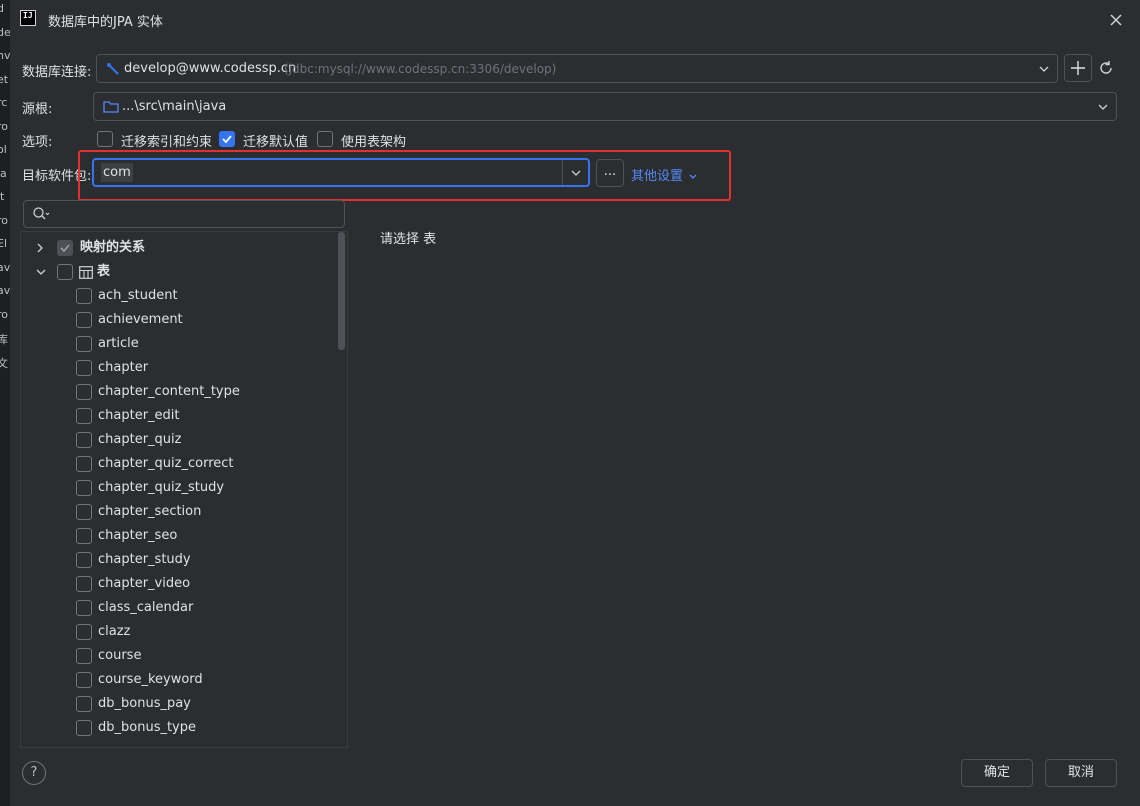 This screenshot has height=806, width=1140. I want to click on table-row-label: chapter_quiz_correct, so click(166, 464).